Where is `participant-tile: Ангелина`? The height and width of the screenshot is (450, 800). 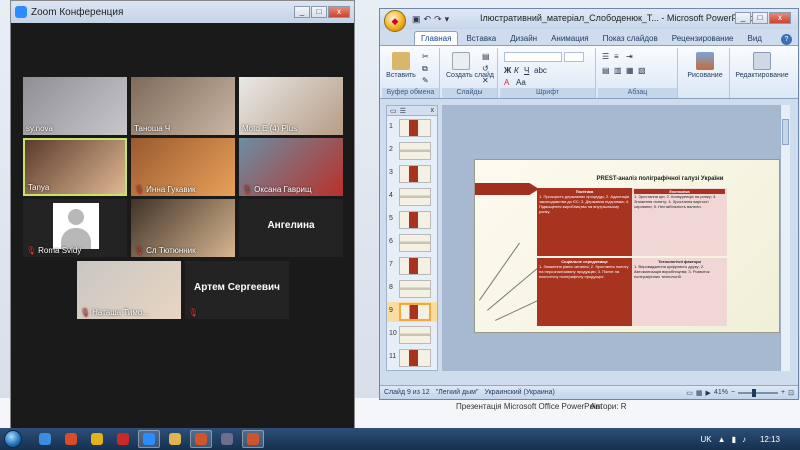 participant-tile: Ангелина is located at coordinates (291, 228).